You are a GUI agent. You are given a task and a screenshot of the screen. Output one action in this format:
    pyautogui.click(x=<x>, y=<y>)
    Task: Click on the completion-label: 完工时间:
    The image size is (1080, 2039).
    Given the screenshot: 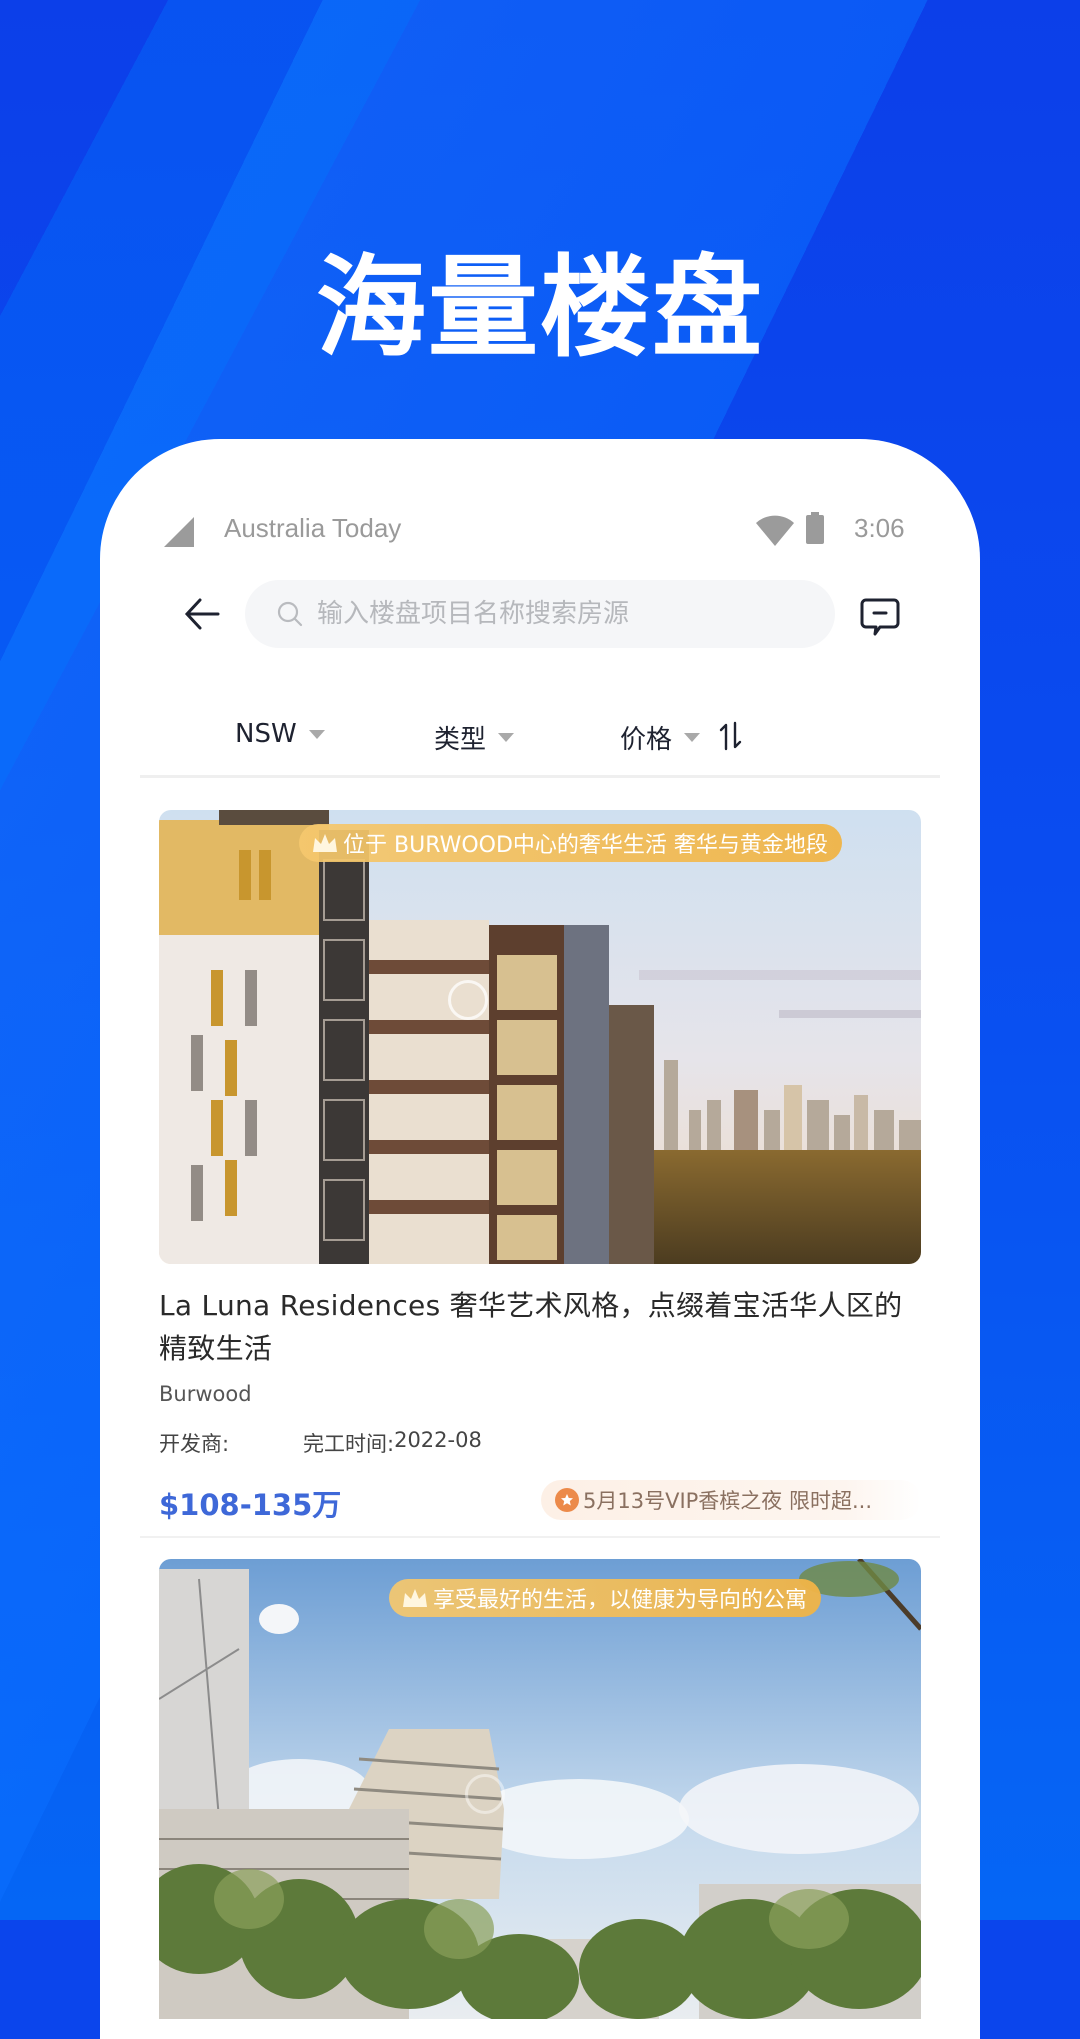 What is the action you would take?
    pyautogui.click(x=349, y=1444)
    